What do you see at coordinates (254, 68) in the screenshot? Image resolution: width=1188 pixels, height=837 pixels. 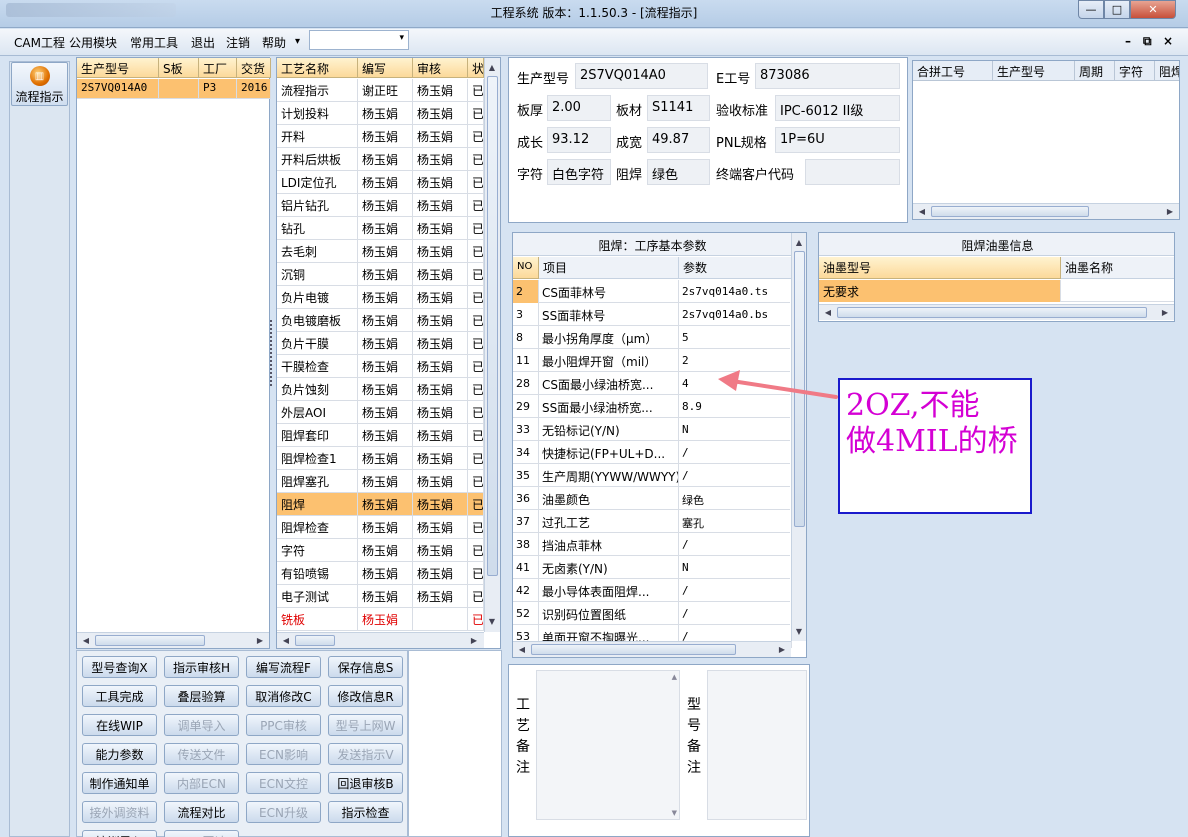 I see `col-header-delivery: 交货` at bounding box center [254, 68].